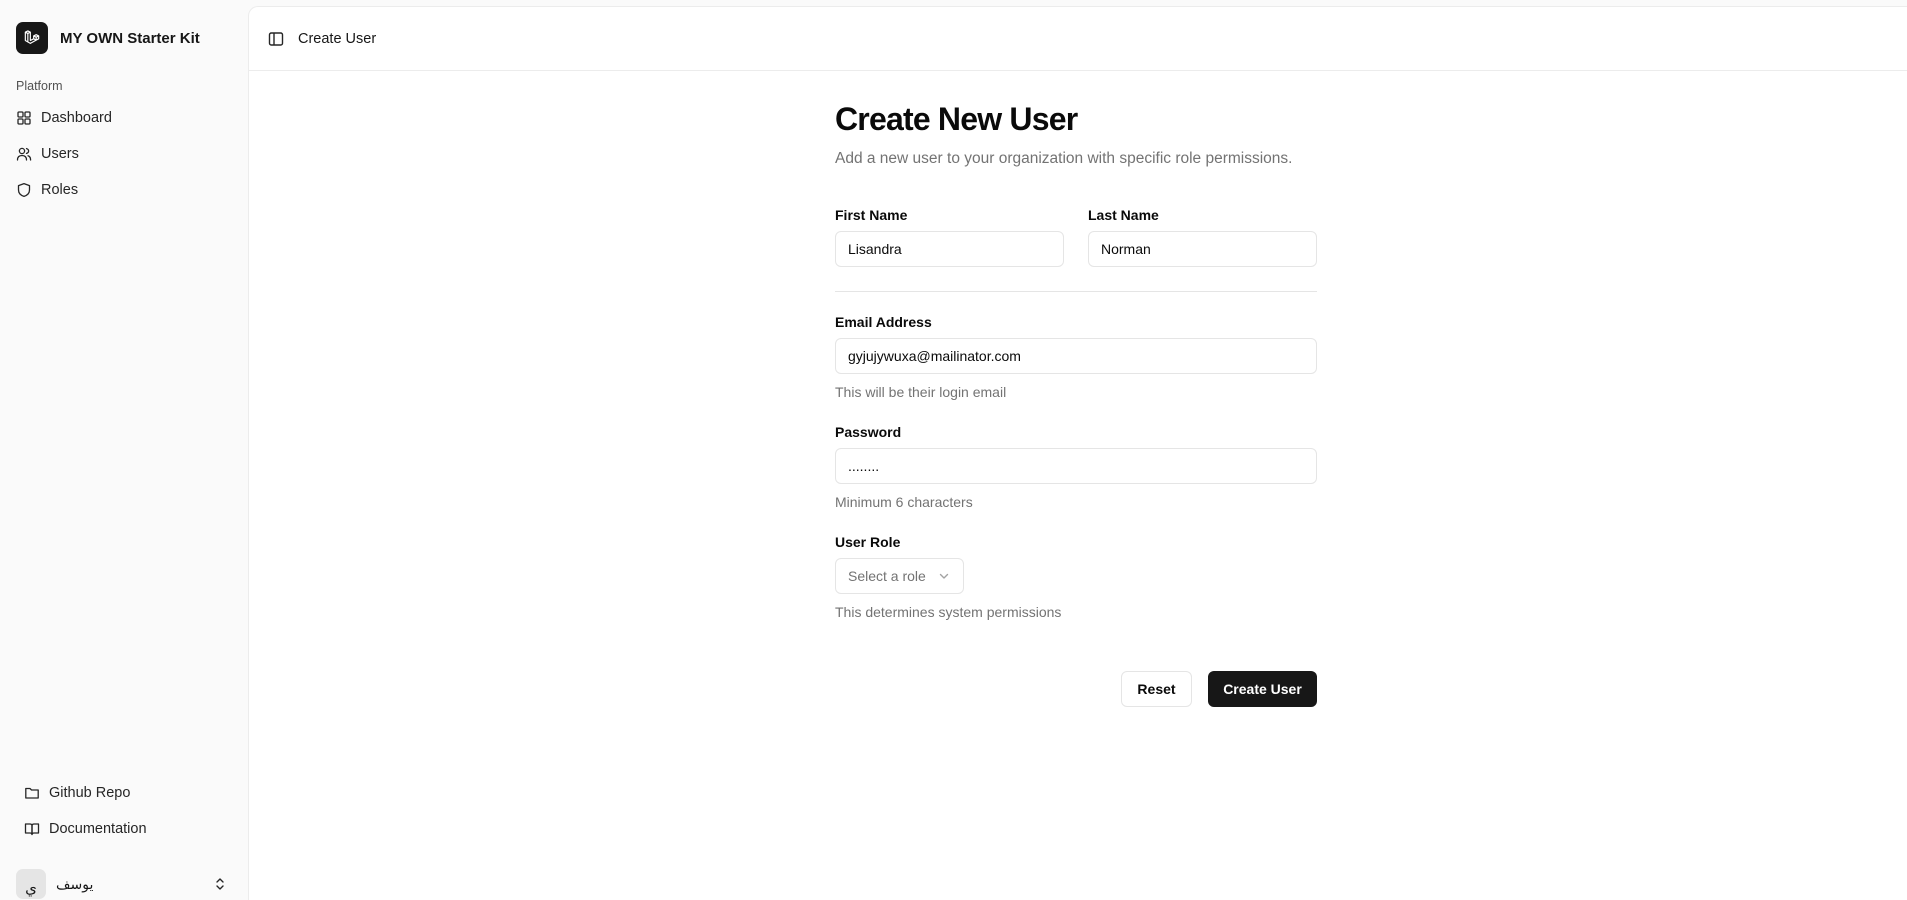 The width and height of the screenshot is (1907, 900). I want to click on breadcrumb: Create User, so click(337, 39).